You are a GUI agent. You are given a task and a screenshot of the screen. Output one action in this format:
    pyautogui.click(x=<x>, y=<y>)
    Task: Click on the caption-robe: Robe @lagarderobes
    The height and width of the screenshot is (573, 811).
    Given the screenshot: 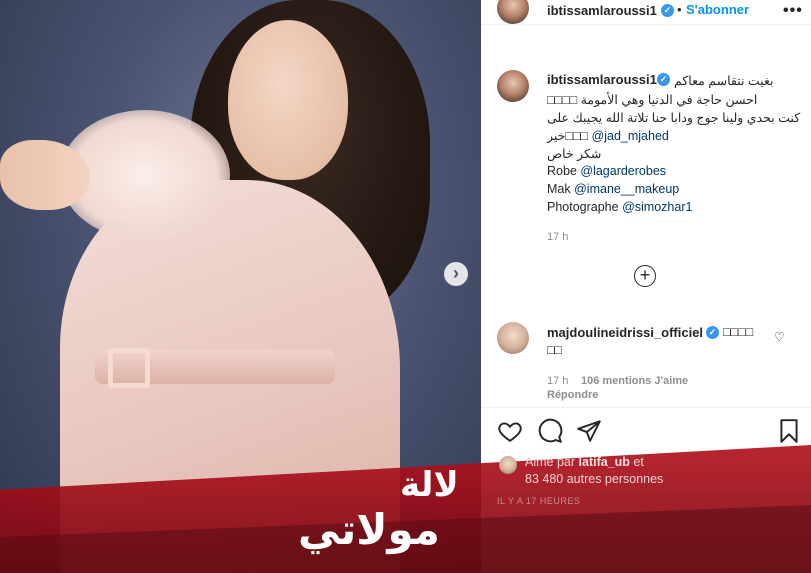 What is the action you would take?
    pyautogui.click(x=606, y=171)
    